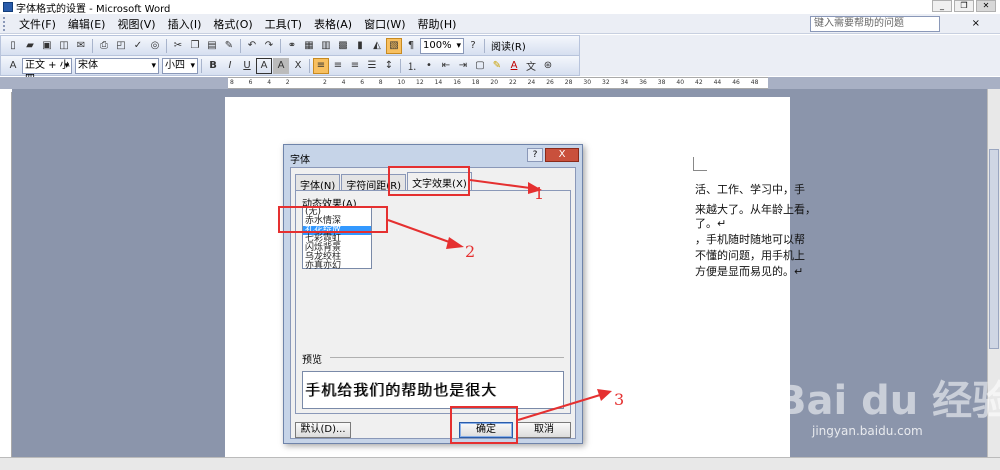  What do you see at coordinates (326, 46) in the screenshot?
I see `insert-table-icon: ▥` at bounding box center [326, 46].